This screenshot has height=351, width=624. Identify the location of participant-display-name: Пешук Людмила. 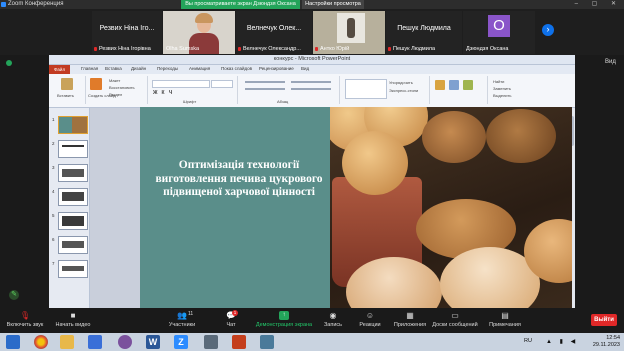
(424, 28).